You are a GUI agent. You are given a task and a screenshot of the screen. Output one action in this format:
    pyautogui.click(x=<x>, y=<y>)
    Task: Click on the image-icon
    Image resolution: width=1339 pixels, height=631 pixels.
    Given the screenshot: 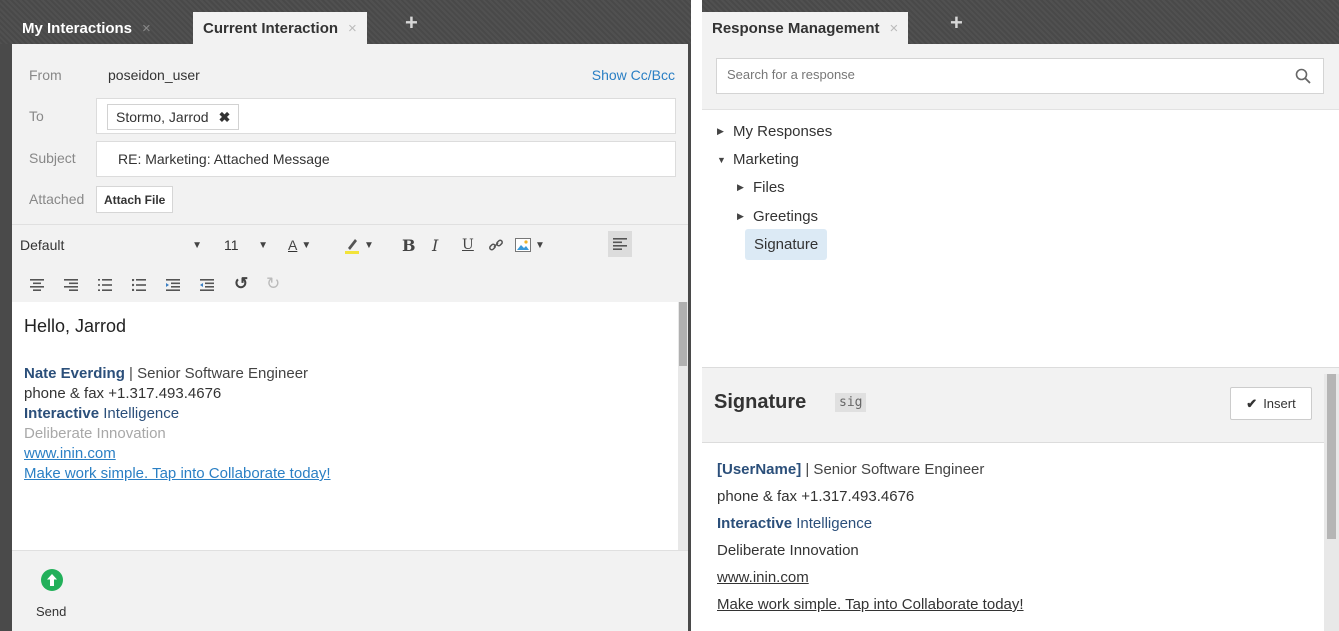 What is the action you would take?
    pyautogui.click(x=523, y=245)
    